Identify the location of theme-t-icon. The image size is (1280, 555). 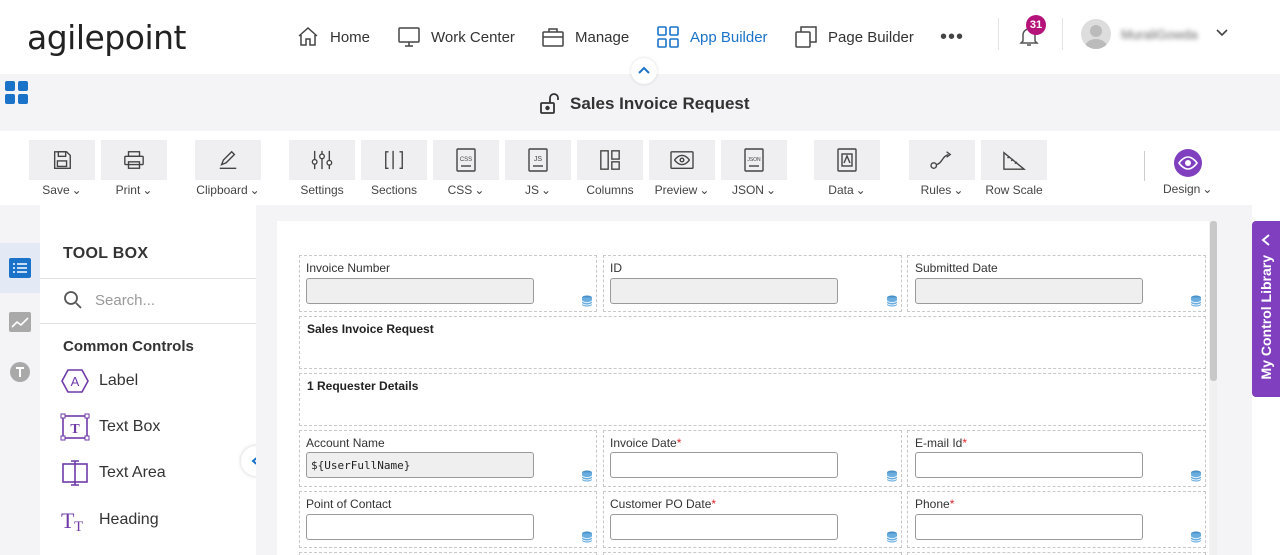
(20, 372).